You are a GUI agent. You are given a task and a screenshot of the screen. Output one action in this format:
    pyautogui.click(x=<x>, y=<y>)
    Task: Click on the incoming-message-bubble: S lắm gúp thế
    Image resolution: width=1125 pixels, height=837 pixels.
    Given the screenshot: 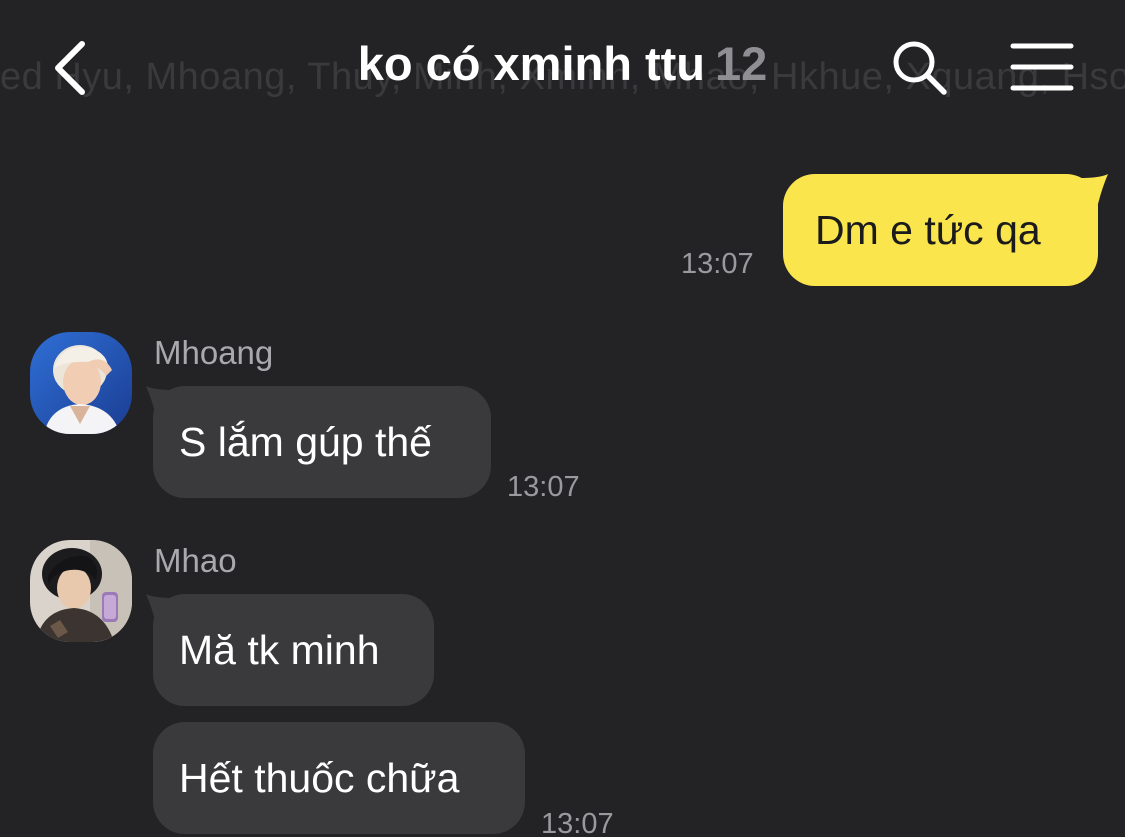 What is the action you would take?
    pyautogui.click(x=322, y=442)
    